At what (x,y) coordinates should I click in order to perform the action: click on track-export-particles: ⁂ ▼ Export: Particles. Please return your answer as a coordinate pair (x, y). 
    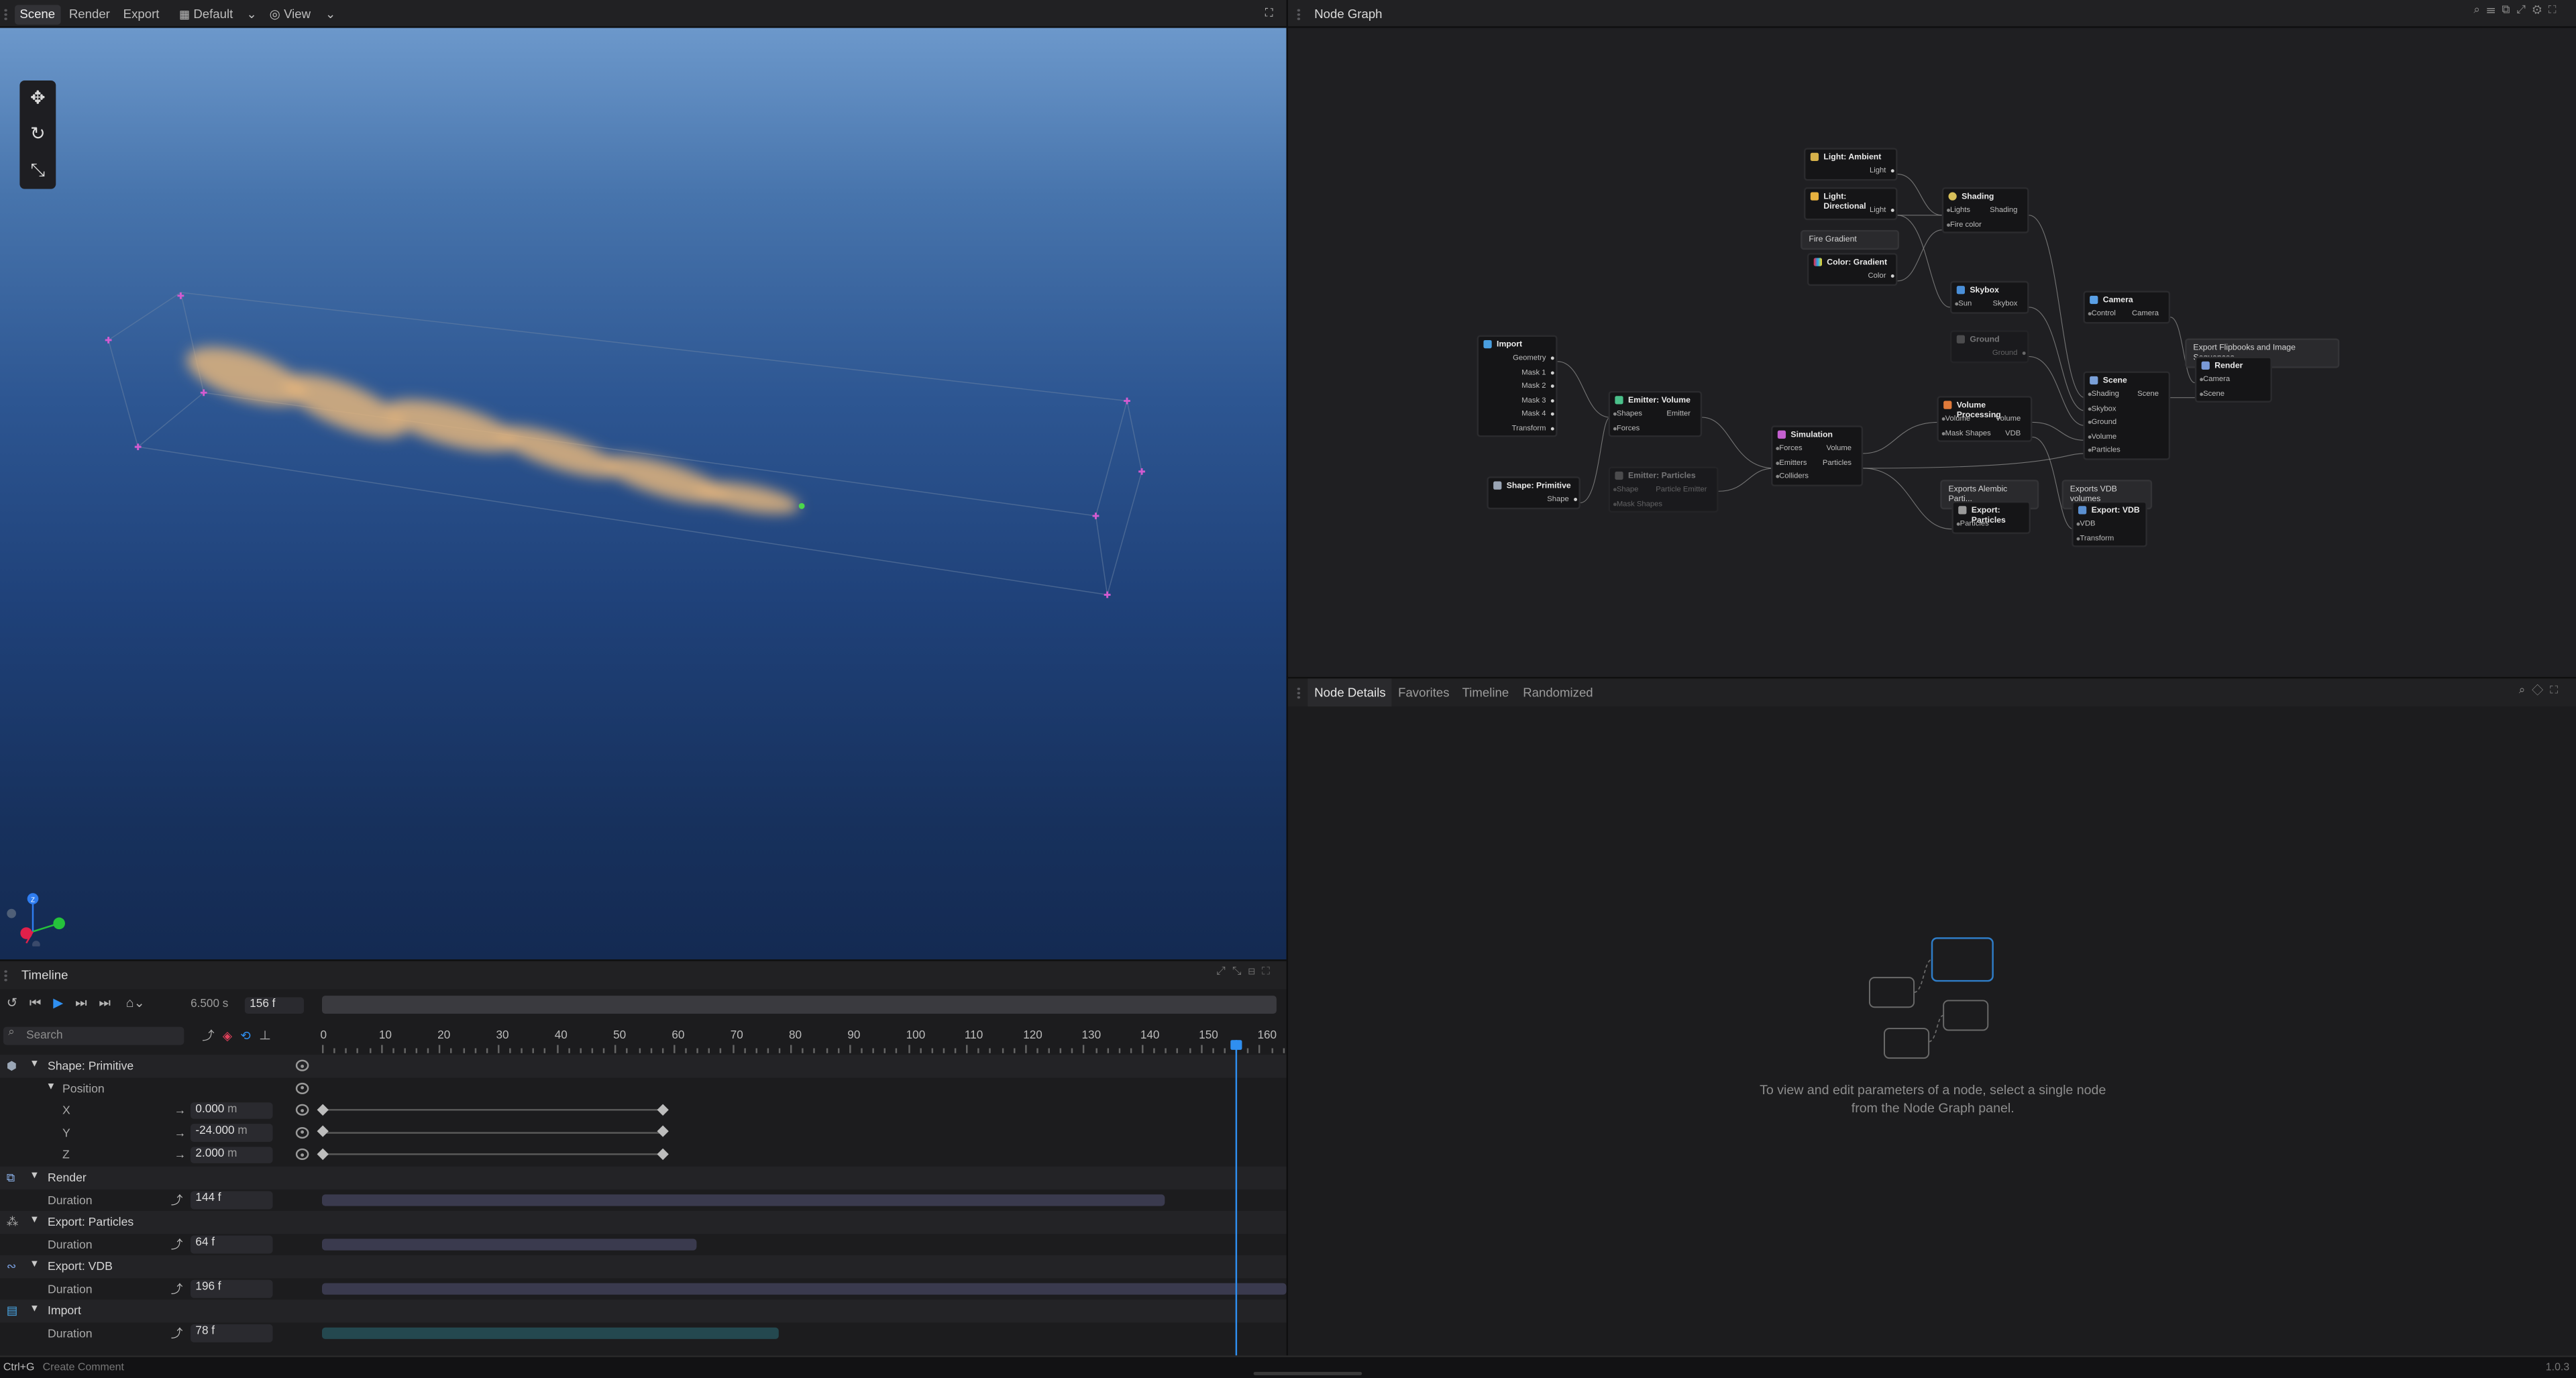
    Looking at the image, I should click on (643, 1221).